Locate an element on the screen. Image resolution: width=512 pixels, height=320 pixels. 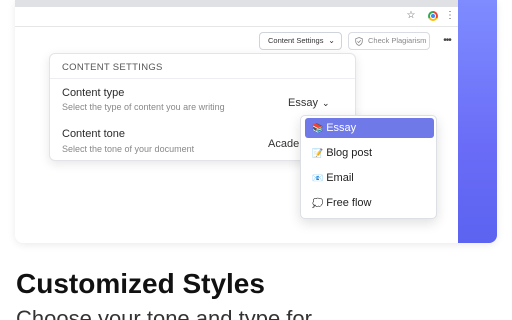
content-type-dropdown: 📚 Essay 📝 Blog post 📧 Email 💭 Free flow is located at coordinates (368, 167).